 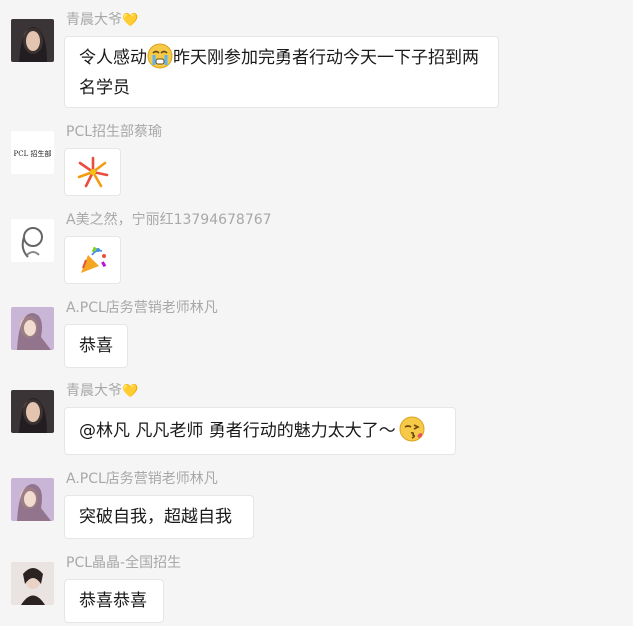 I want to click on fireworks-icon, so click(x=93, y=172).